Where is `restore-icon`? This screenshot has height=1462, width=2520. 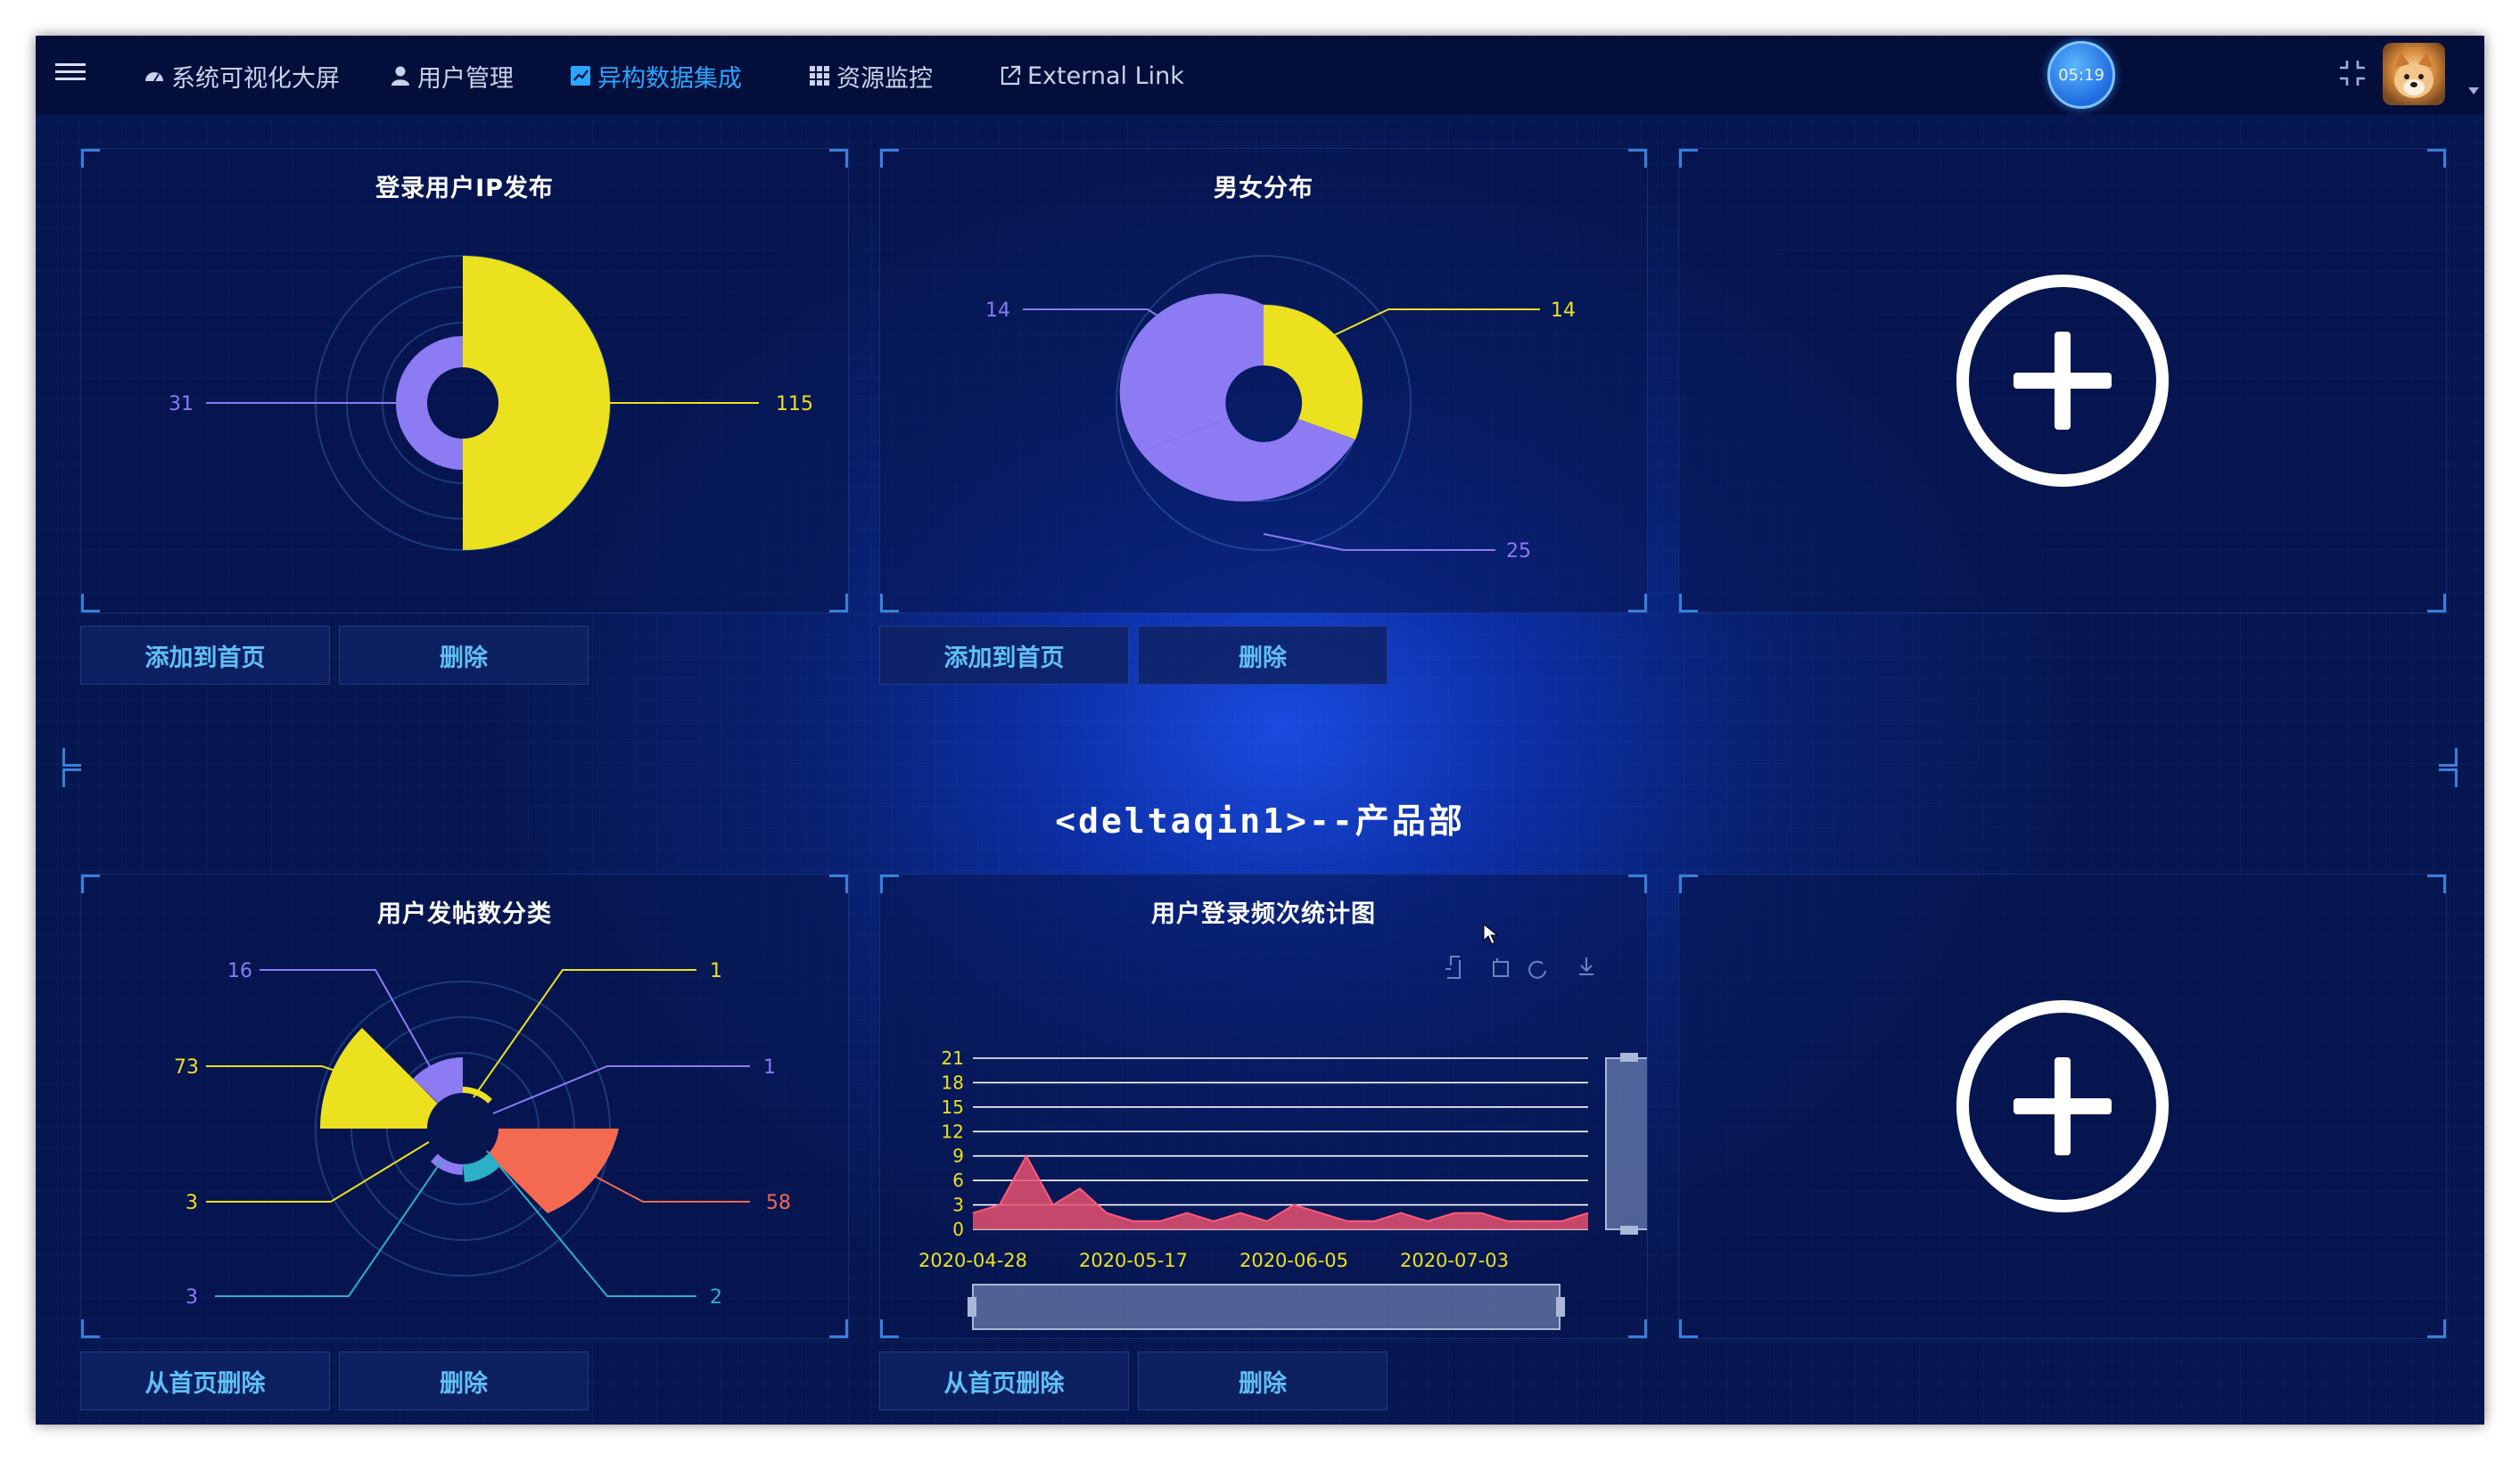
restore-icon is located at coordinates (1537, 969).